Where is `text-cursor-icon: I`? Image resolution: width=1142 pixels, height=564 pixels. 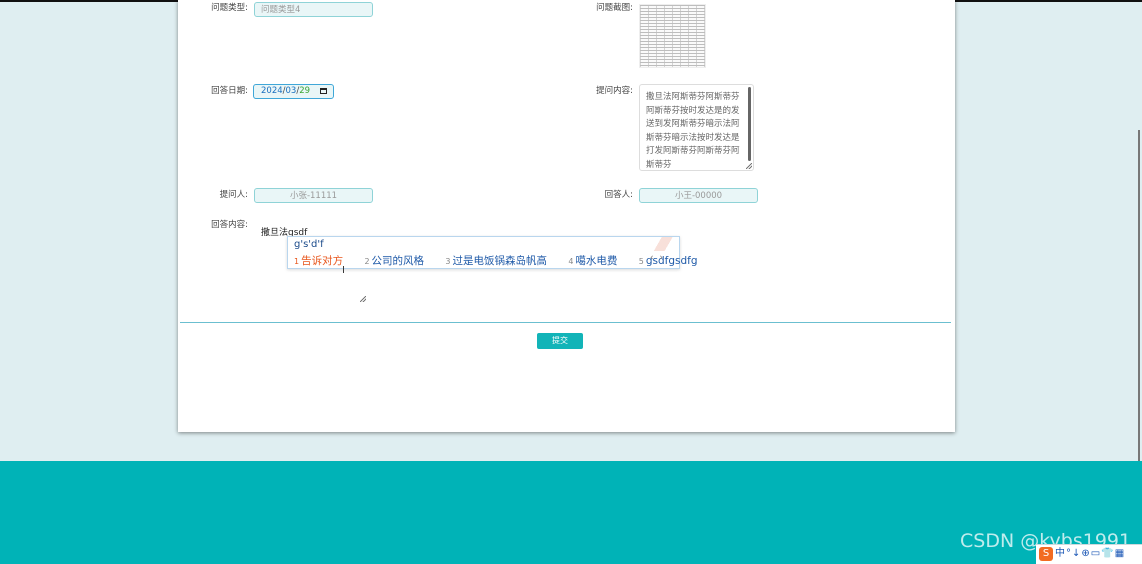
text-cursor-icon: I is located at coordinates (343, 270).